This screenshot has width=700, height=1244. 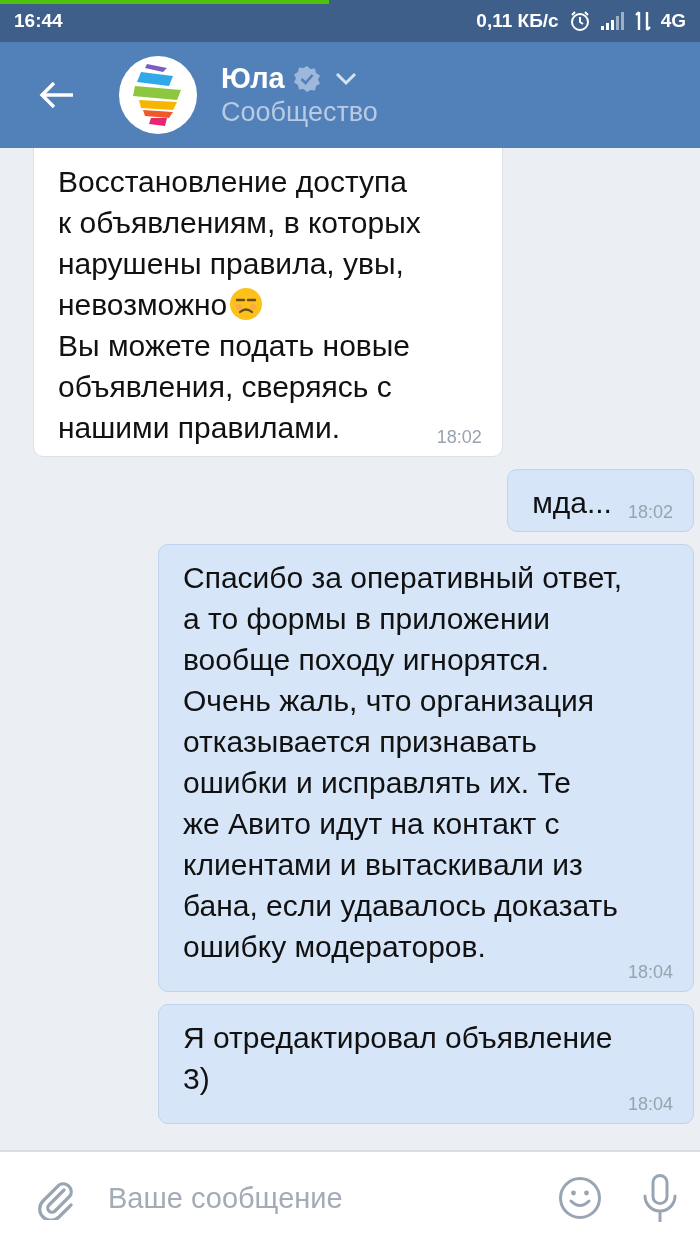 I want to click on network-type: 4G, so click(x=673, y=21).